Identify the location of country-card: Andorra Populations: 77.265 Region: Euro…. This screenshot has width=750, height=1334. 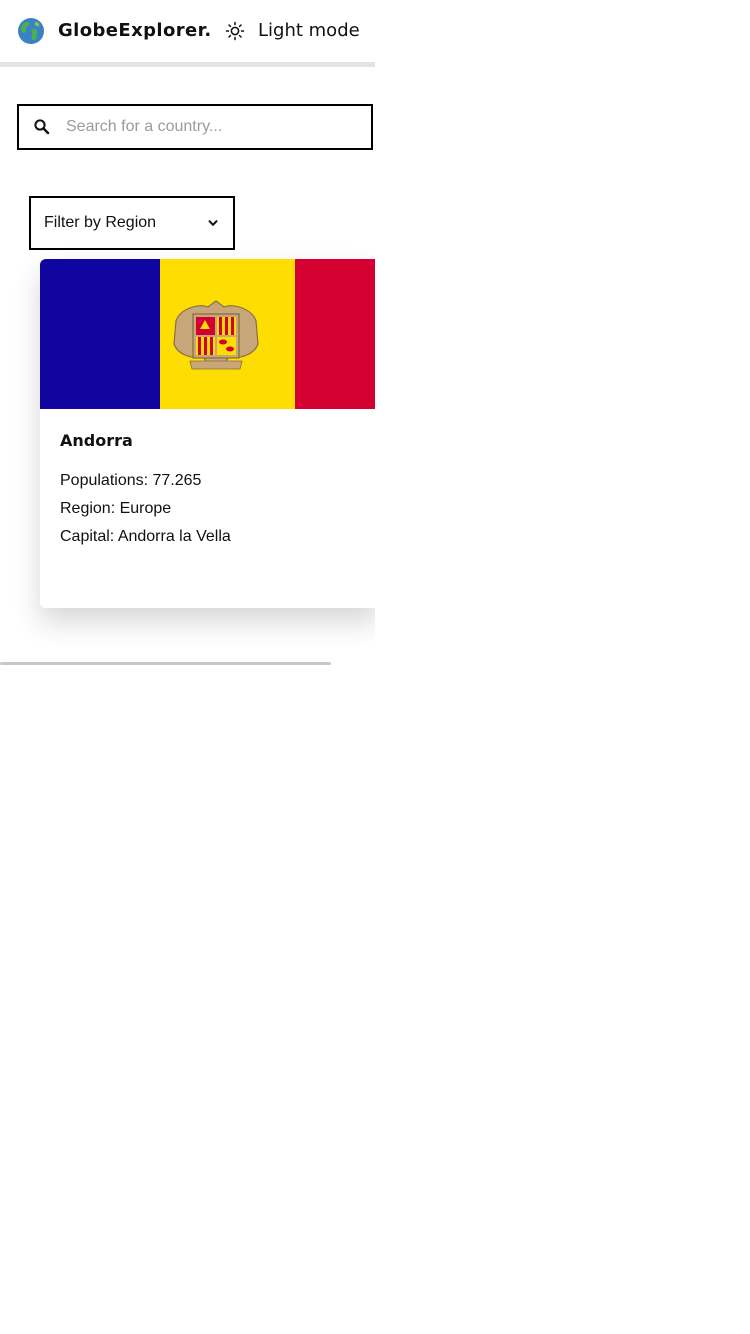
(207, 433).